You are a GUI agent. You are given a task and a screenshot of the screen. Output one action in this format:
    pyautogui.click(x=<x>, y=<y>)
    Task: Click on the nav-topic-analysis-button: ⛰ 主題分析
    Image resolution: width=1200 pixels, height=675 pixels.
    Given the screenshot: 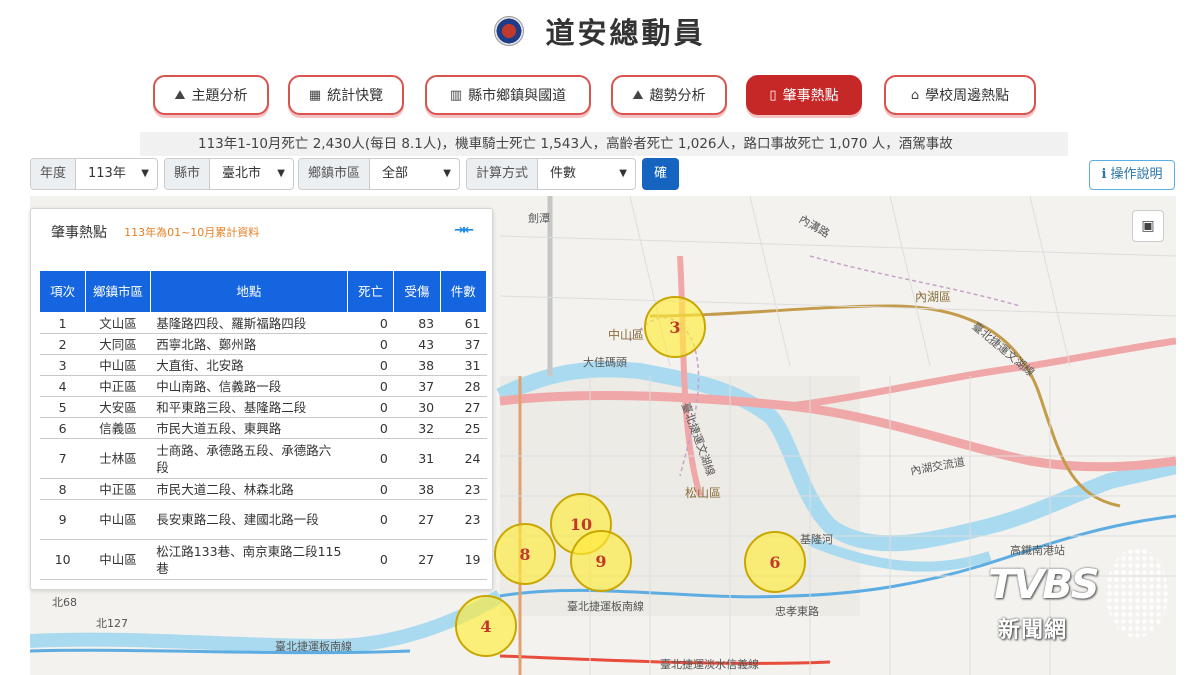 What is the action you would take?
    pyautogui.click(x=211, y=95)
    